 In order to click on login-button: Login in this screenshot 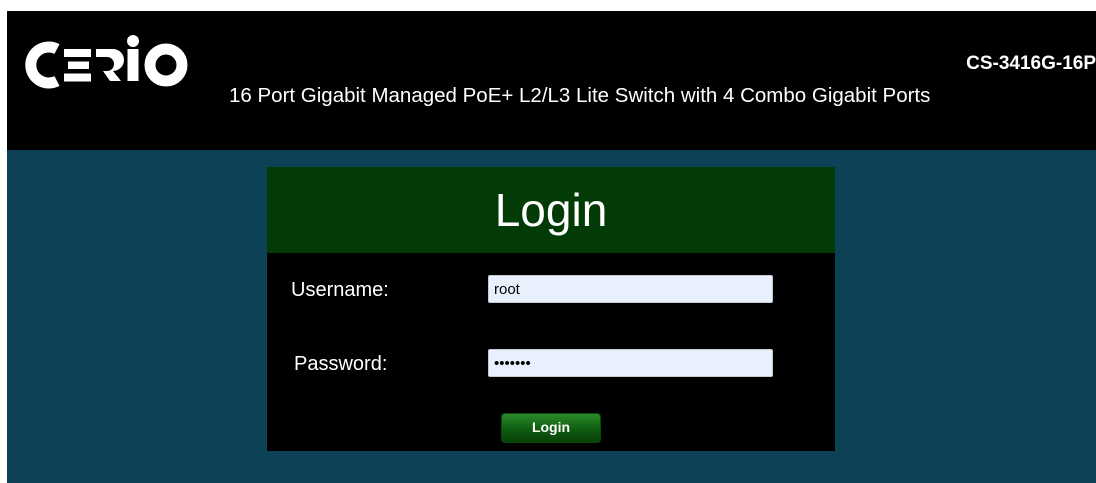, I will do `click(551, 428)`.